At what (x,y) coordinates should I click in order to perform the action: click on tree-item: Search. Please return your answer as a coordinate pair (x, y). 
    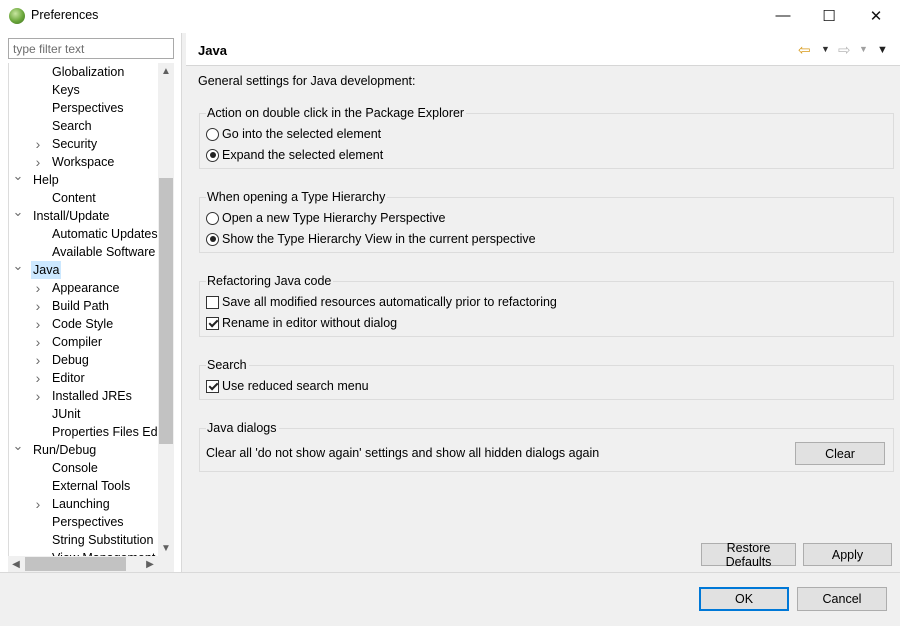
    Looking at the image, I should click on (91, 126).